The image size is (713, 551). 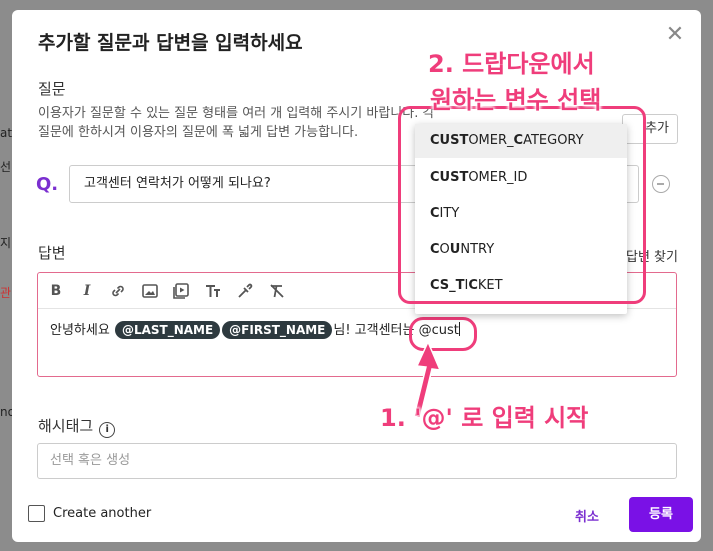 I want to click on cancel-button: 취소, so click(x=587, y=515).